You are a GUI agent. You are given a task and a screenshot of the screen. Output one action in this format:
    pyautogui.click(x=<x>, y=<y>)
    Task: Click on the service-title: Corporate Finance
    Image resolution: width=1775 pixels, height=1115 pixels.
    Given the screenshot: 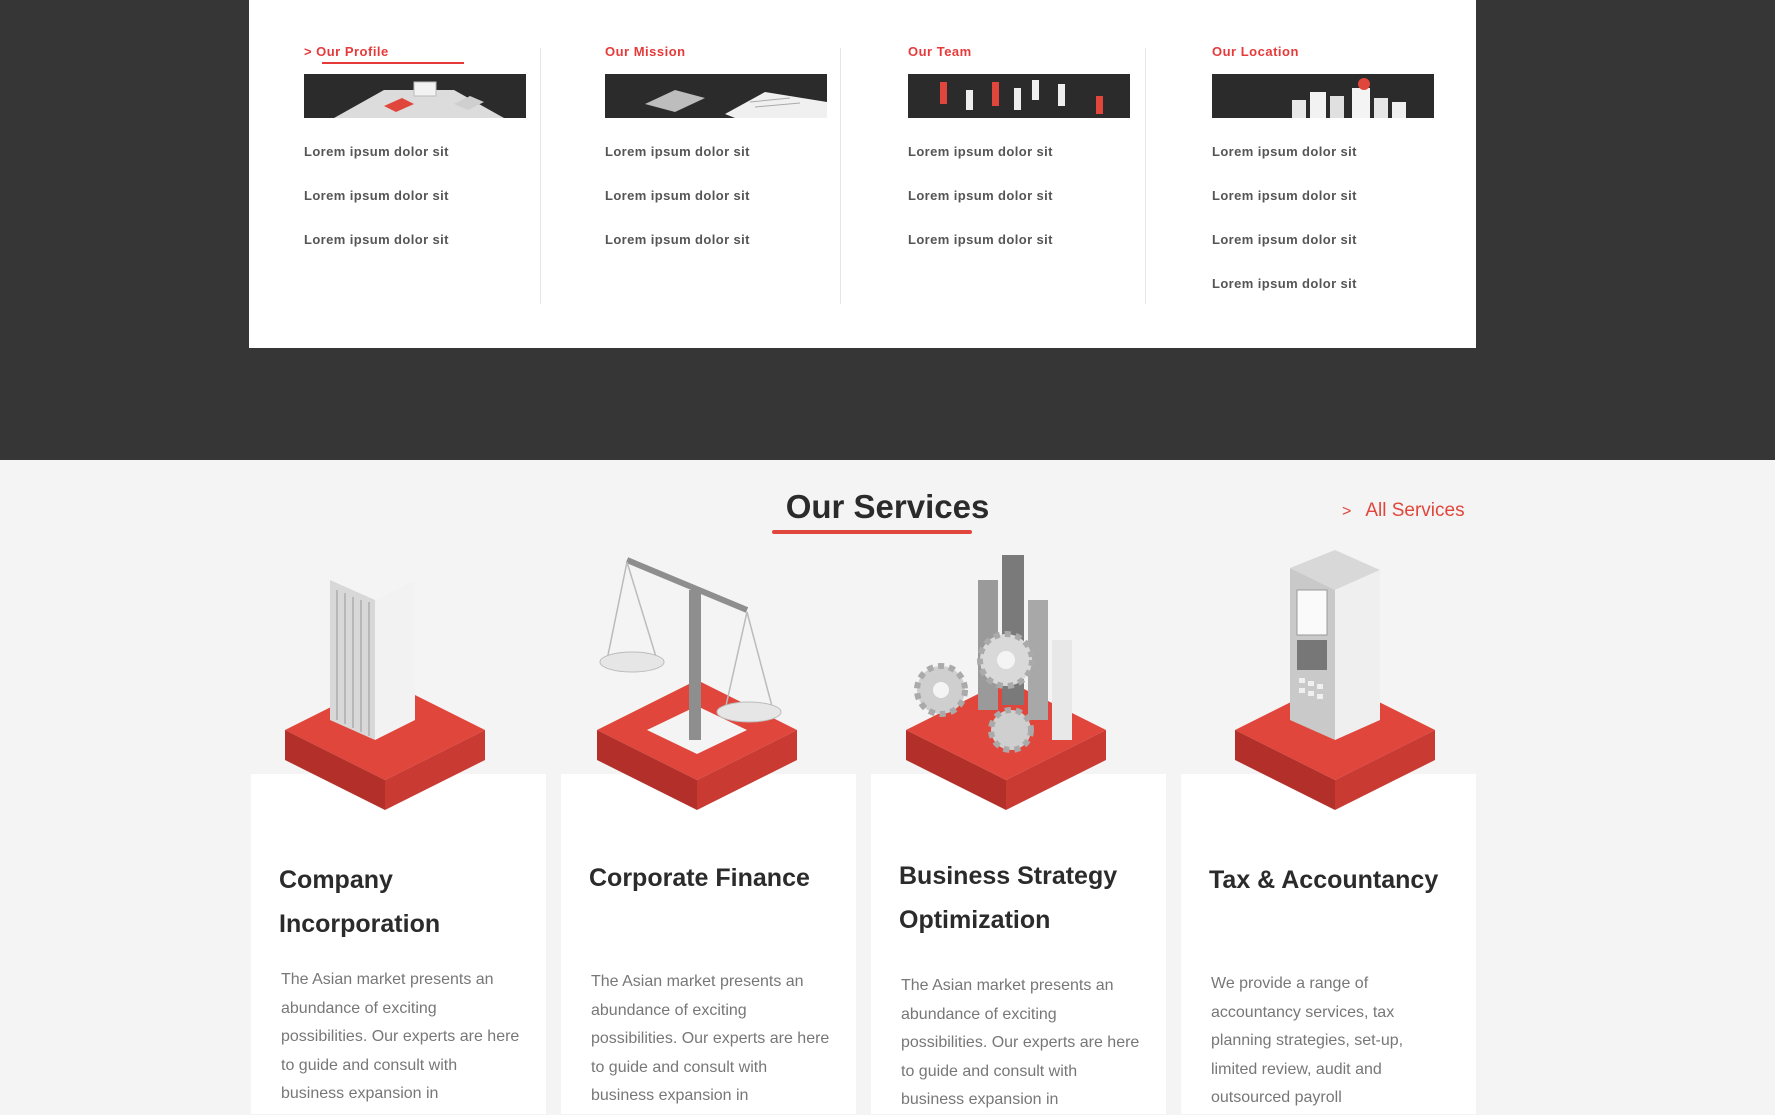 What is the action you would take?
    pyautogui.click(x=714, y=878)
    